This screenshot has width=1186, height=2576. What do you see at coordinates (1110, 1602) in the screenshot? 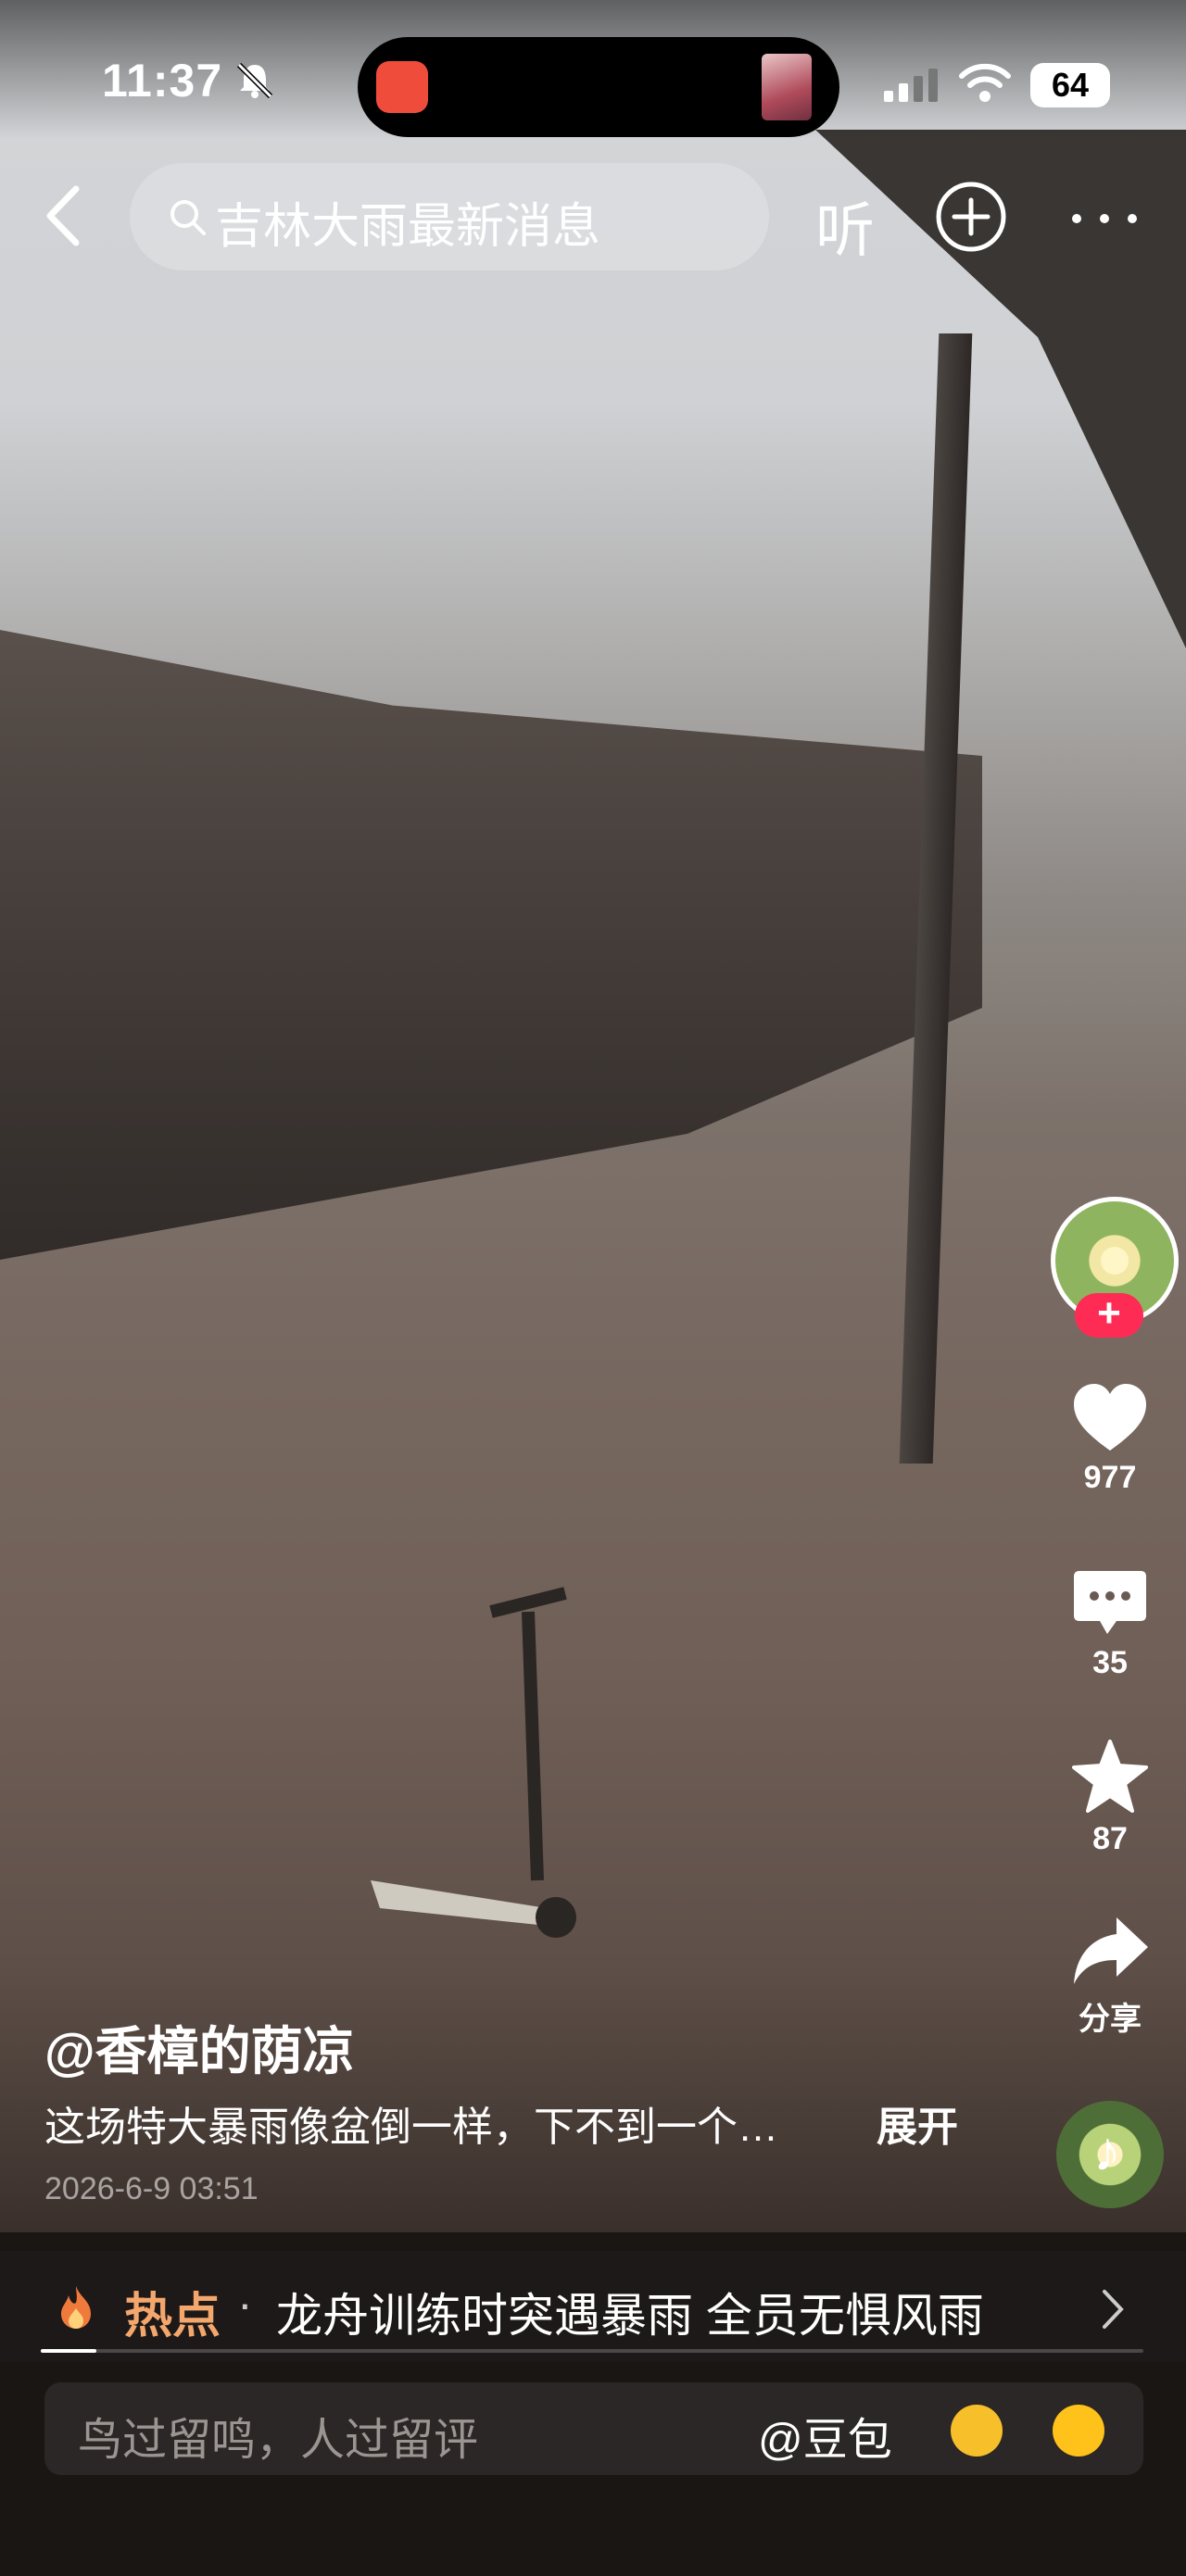
I see `comment-icon` at bounding box center [1110, 1602].